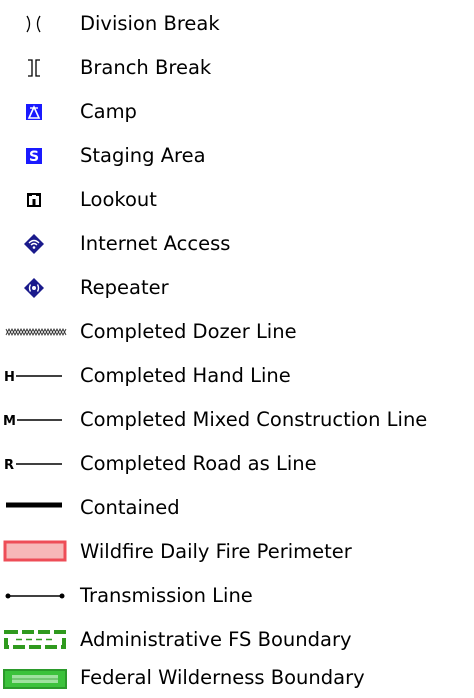 This screenshot has width=474, height=698. Describe the element at coordinates (108, 111) in the screenshot. I see `legend-label: Camp` at that location.